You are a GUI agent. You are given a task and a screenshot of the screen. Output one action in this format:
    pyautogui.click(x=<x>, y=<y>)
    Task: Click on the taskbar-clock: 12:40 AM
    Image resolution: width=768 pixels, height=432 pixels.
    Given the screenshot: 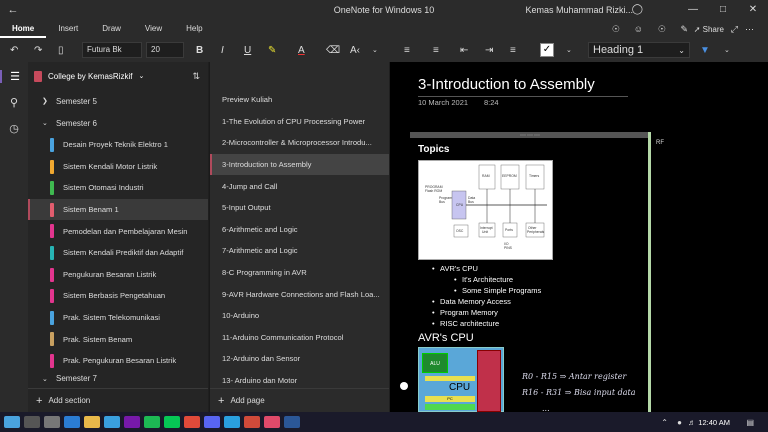 What is the action you would take?
    pyautogui.click(x=714, y=422)
    